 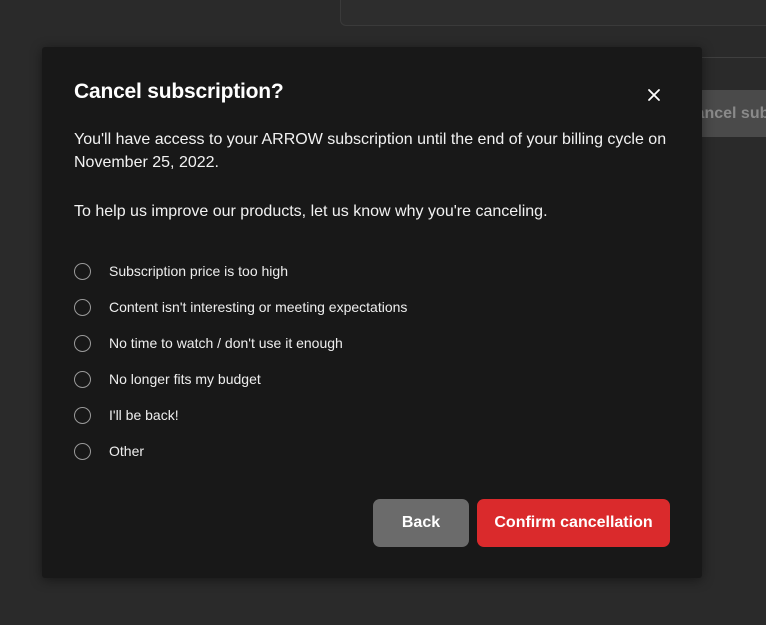 What do you see at coordinates (198, 271) in the screenshot?
I see `reason-option-label: Subscription price is too high` at bounding box center [198, 271].